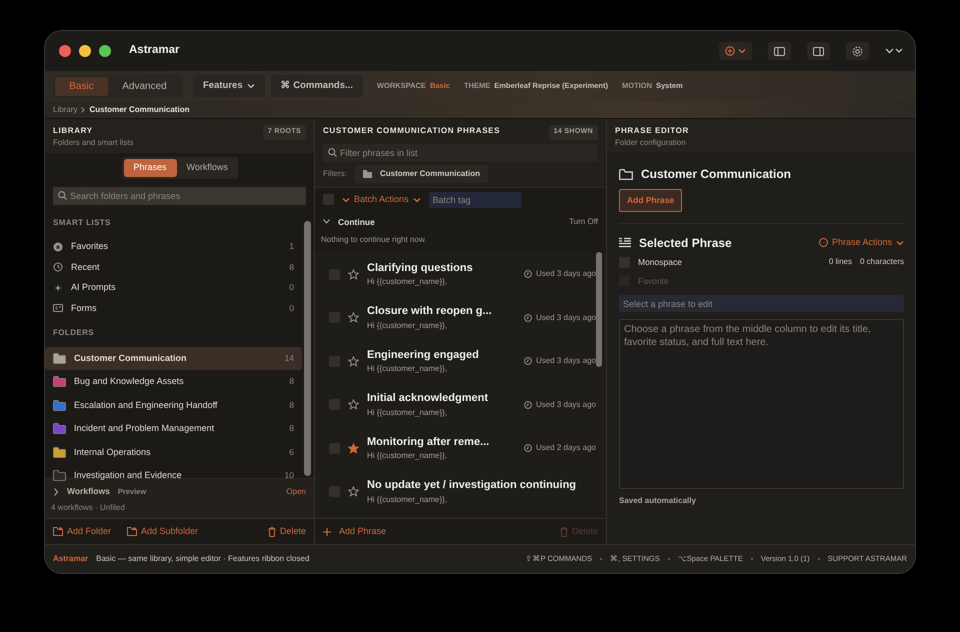 The width and height of the screenshot is (960, 632). Describe the element at coordinates (173, 288) in the screenshot. I see `smart-list-item: AI Prompts 0` at that location.